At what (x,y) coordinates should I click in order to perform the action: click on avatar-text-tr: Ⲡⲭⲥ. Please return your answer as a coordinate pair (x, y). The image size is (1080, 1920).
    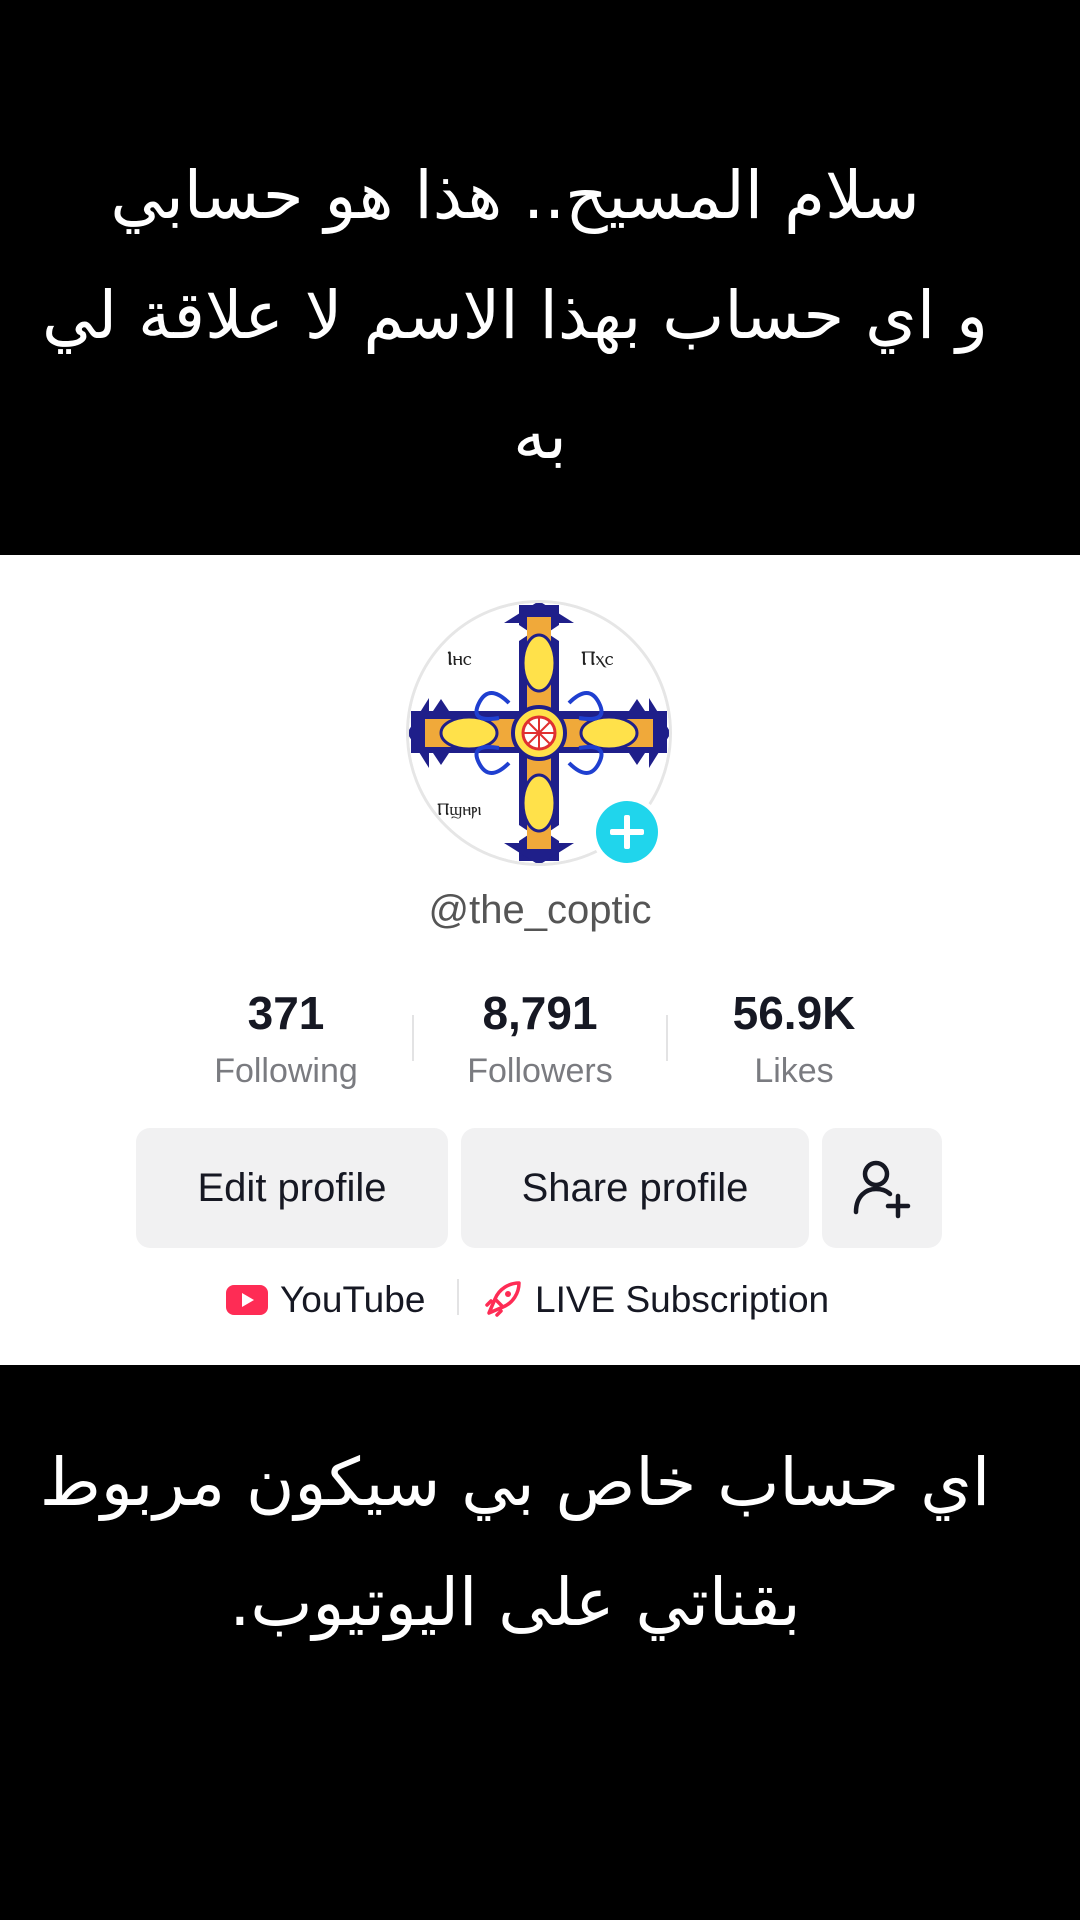
    Looking at the image, I should click on (597, 658).